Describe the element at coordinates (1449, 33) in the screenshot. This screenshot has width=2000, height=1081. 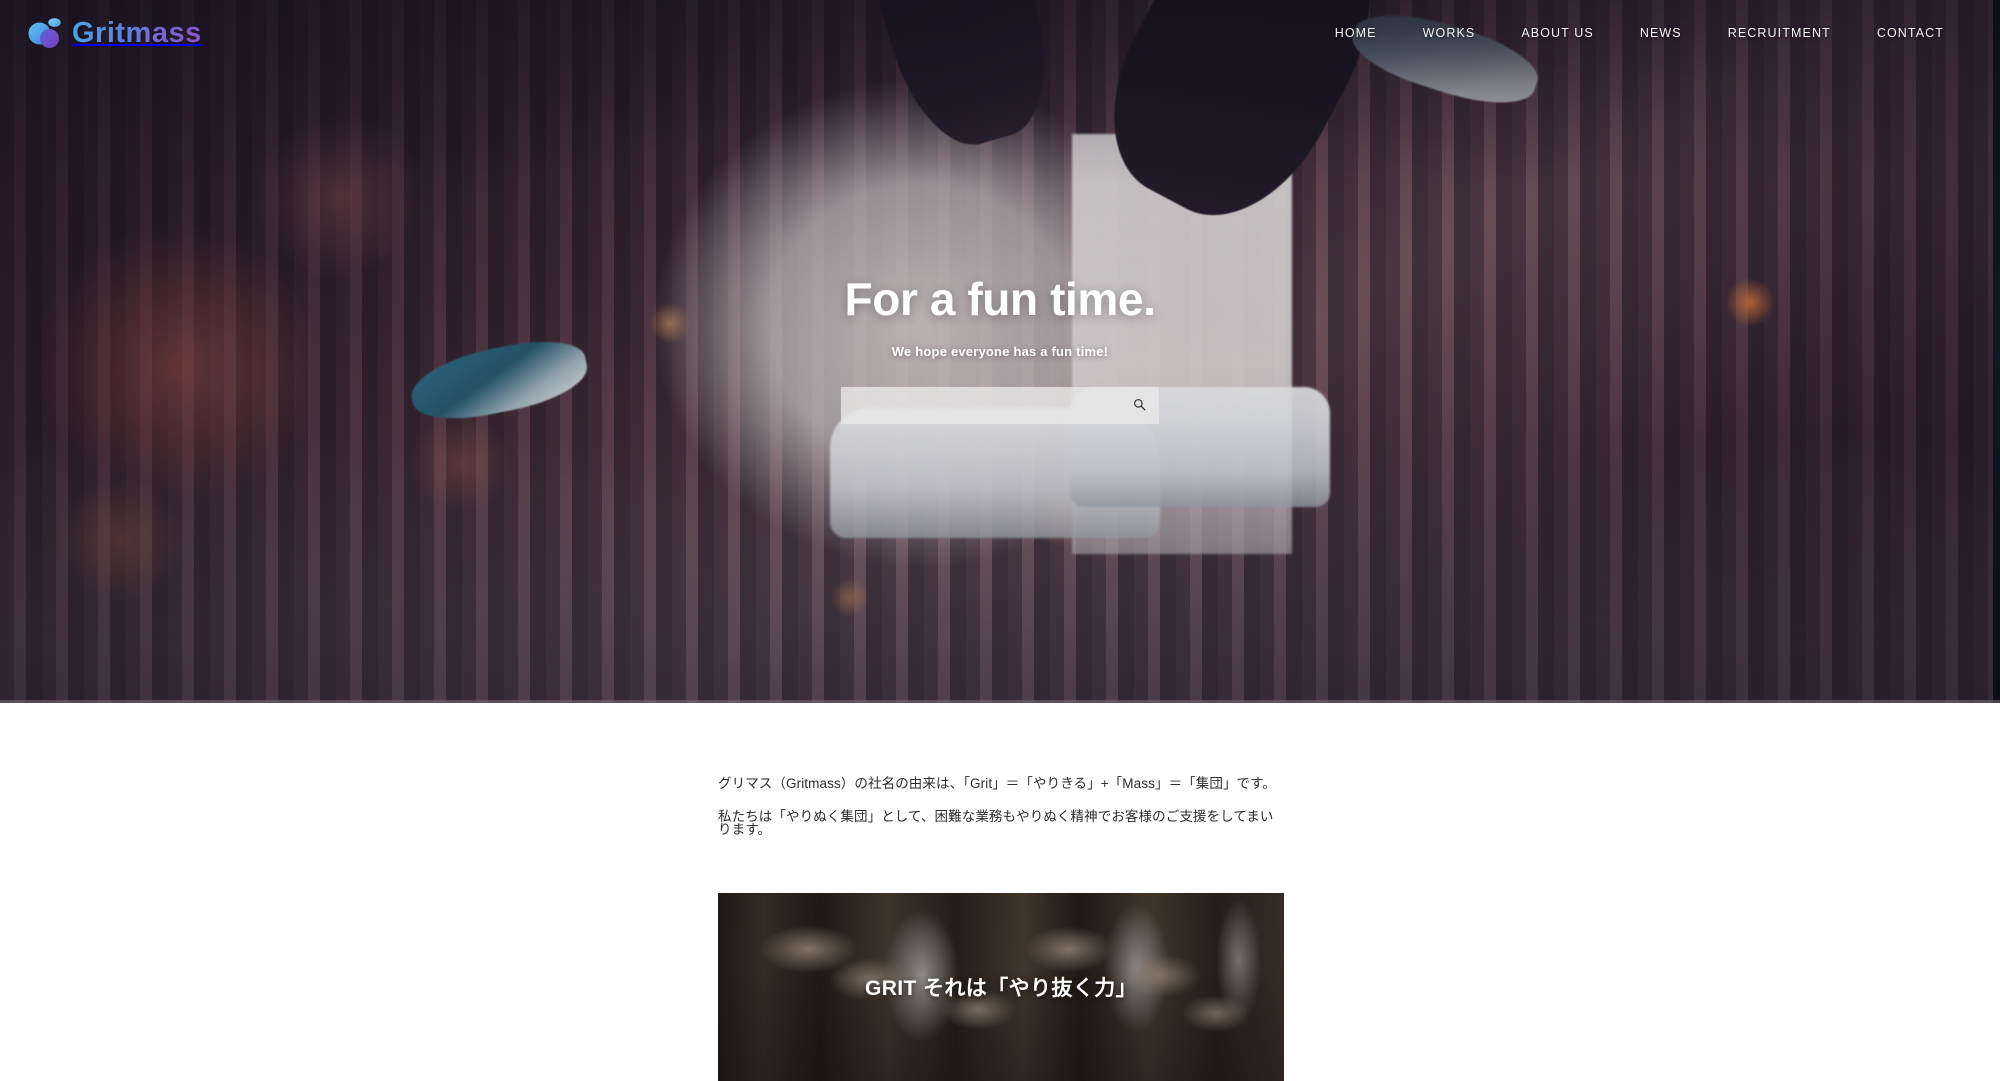
I see `nav-item-works: WORKS` at that location.